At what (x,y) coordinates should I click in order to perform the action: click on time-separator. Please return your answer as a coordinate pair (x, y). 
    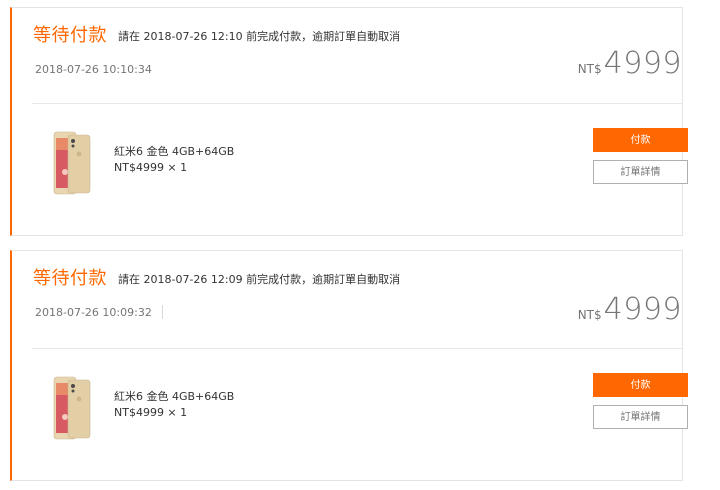
    Looking at the image, I should click on (162, 312).